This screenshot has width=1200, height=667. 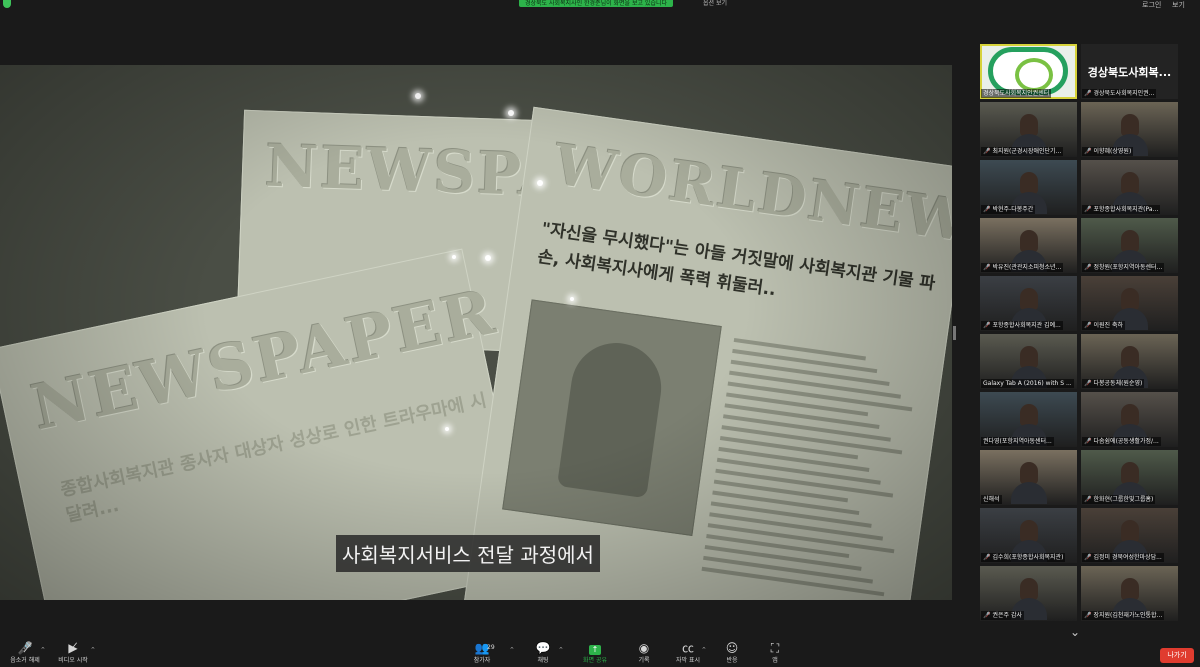 I want to click on apps-button: ⛶ 앱, so click(x=775, y=653).